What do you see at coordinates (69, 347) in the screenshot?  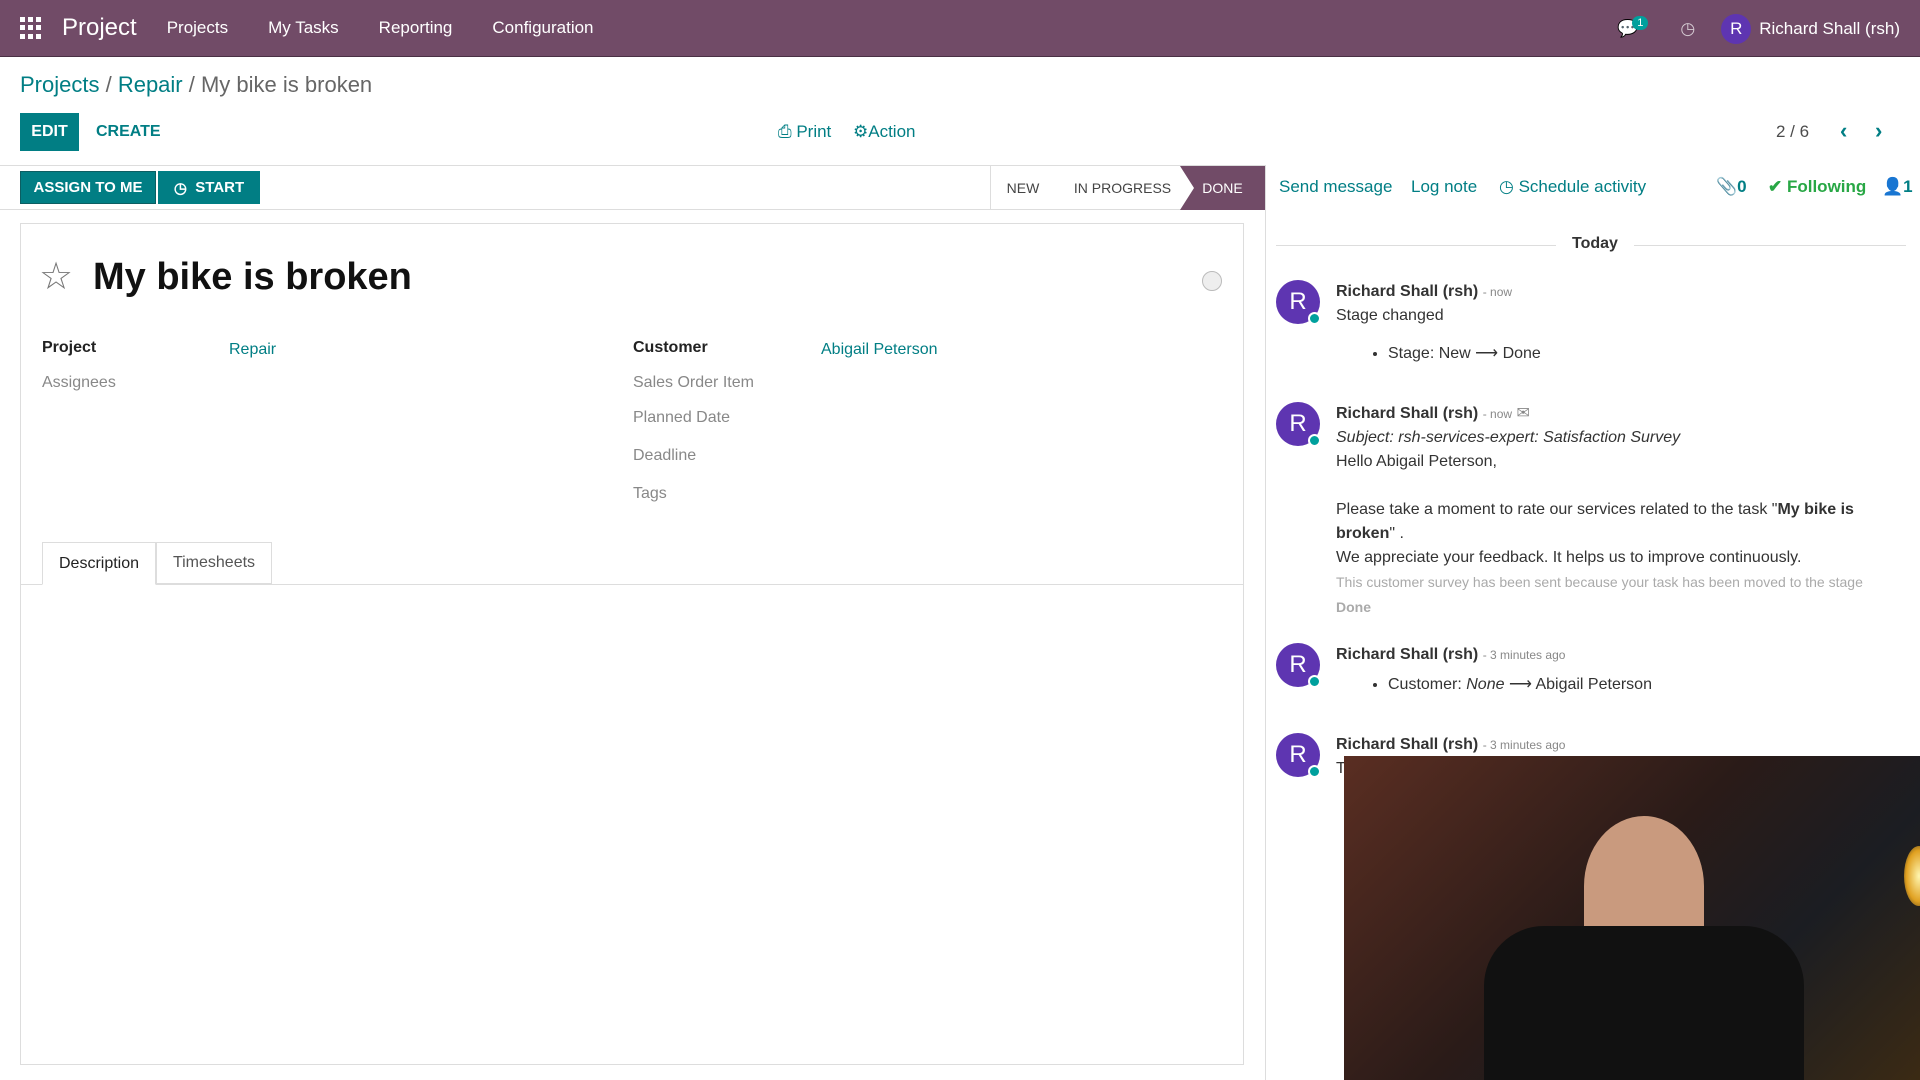 I see `project-label: Project` at bounding box center [69, 347].